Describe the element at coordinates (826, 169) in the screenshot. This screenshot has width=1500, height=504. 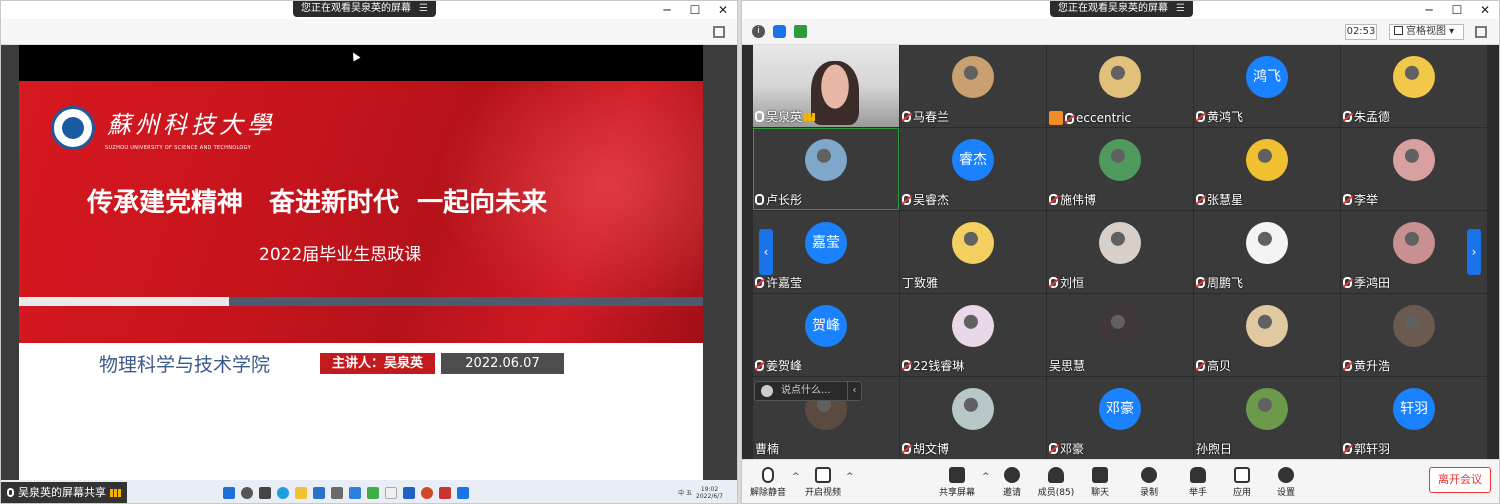
I see `participant-tile: 卢长彤` at that location.